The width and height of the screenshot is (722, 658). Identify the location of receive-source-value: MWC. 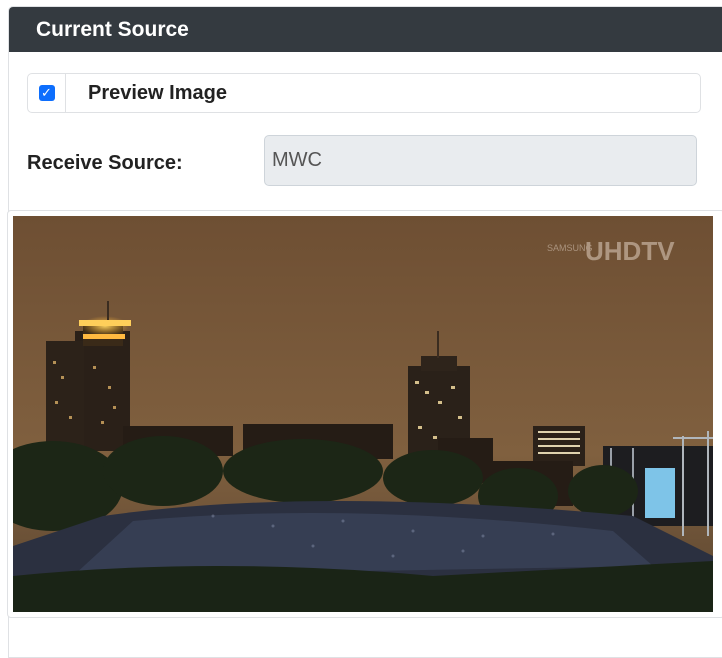
(297, 160).